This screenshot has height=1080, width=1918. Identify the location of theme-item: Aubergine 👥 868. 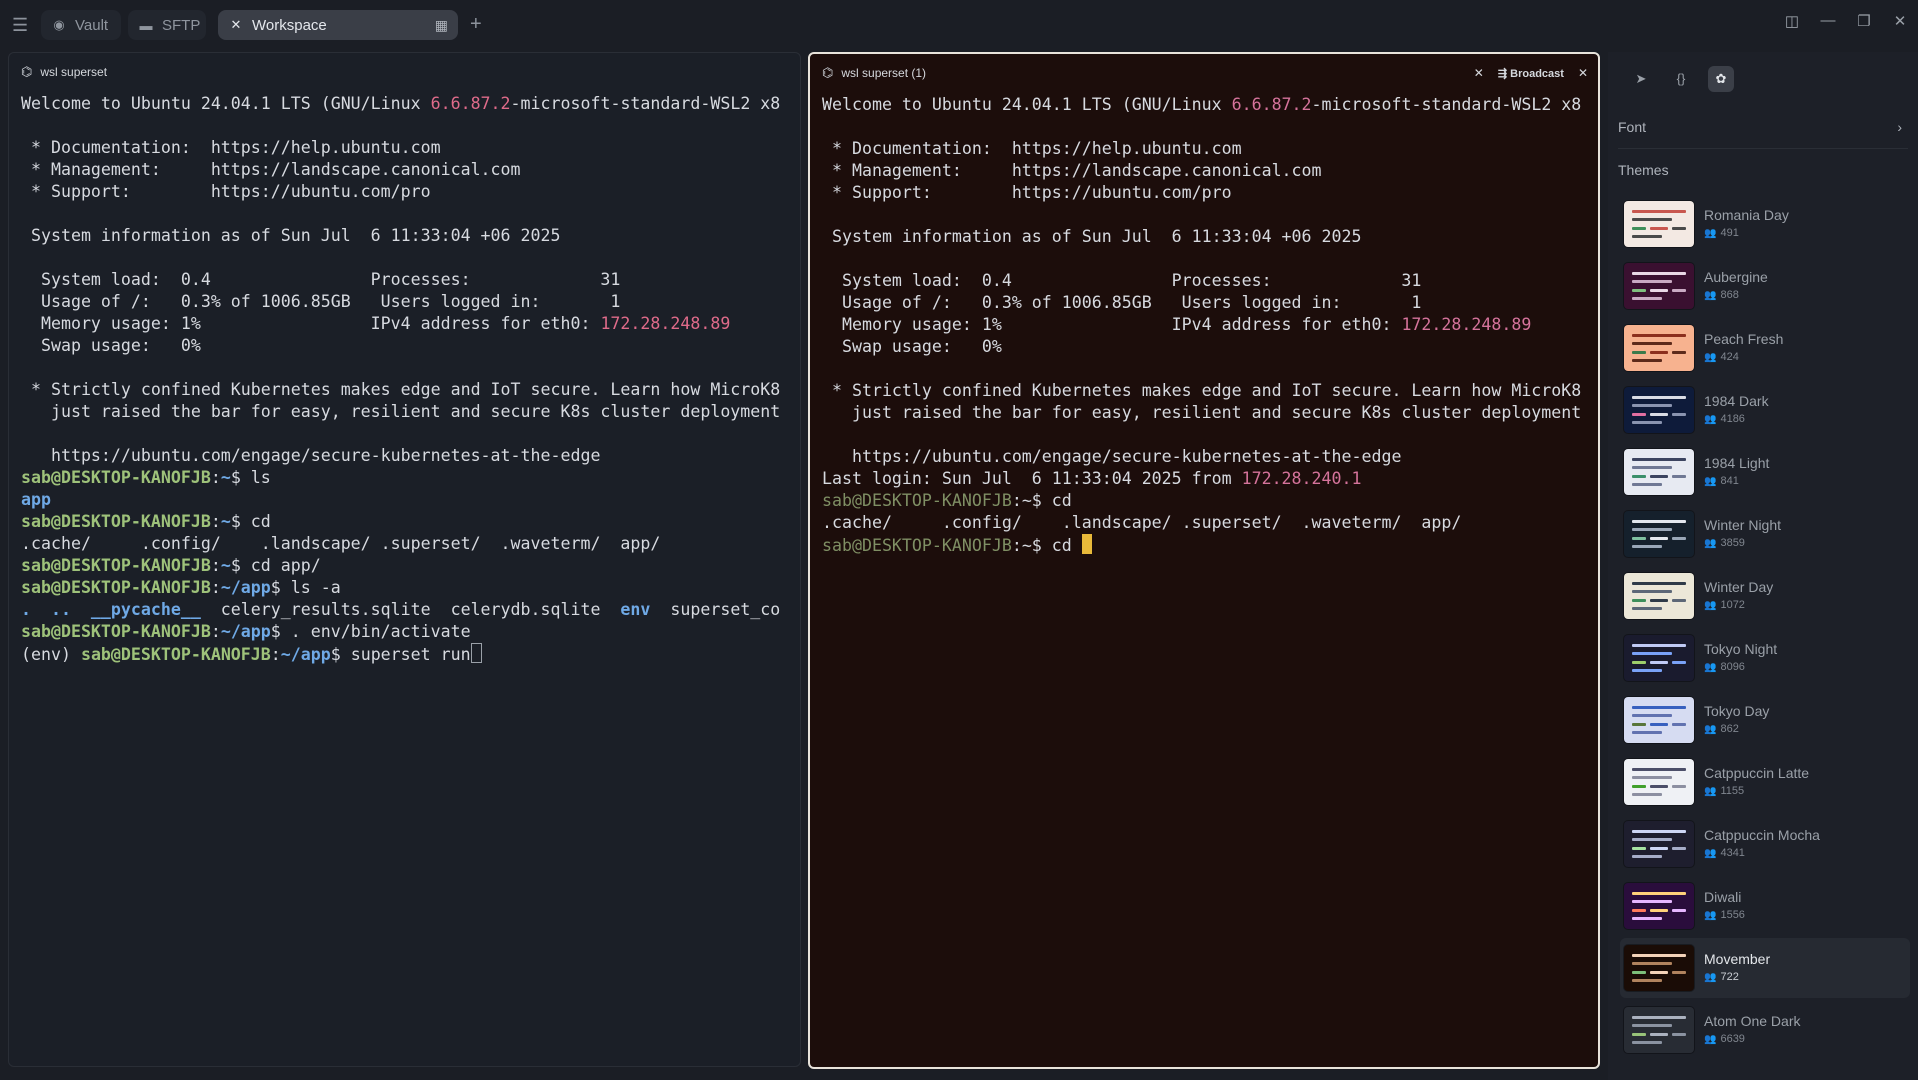
(1765, 286).